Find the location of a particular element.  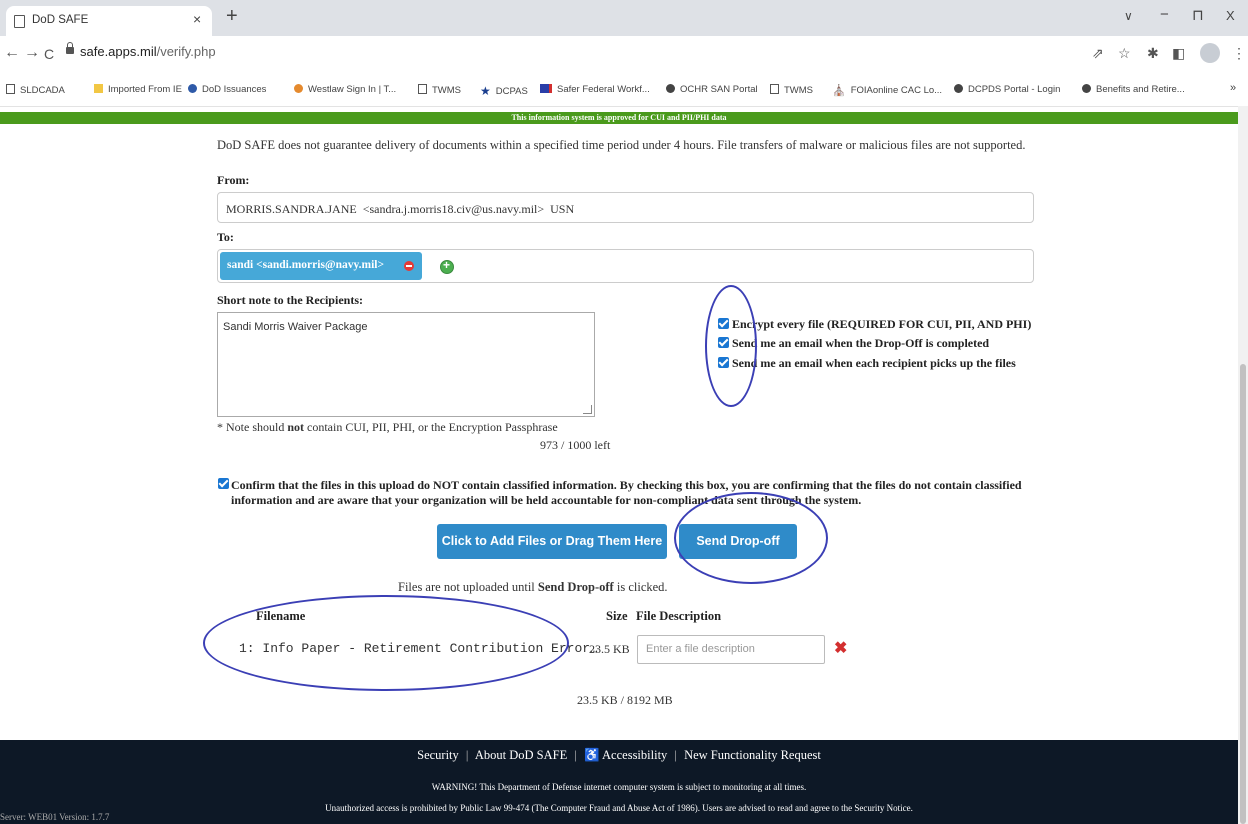

bookmark-item: DCPDS Portal - Login is located at coordinates (1007, 89).